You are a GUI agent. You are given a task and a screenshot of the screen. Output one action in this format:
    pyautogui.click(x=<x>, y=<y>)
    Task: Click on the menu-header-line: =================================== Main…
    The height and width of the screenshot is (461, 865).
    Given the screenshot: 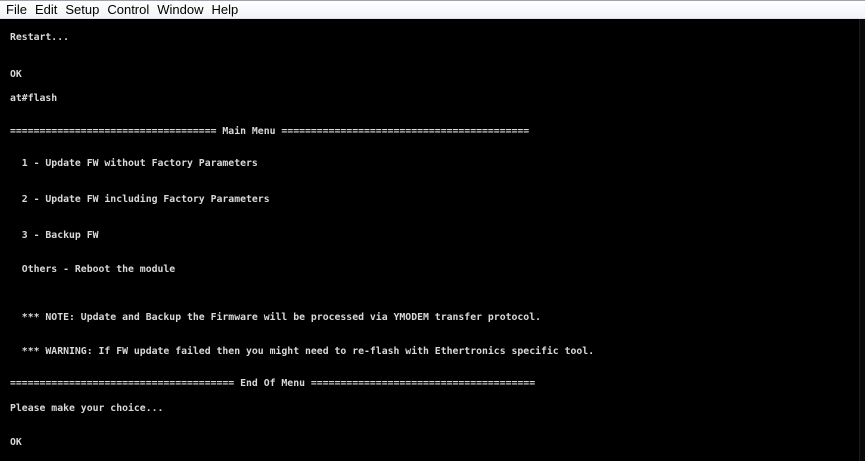 What is the action you would take?
    pyautogui.click(x=270, y=131)
    